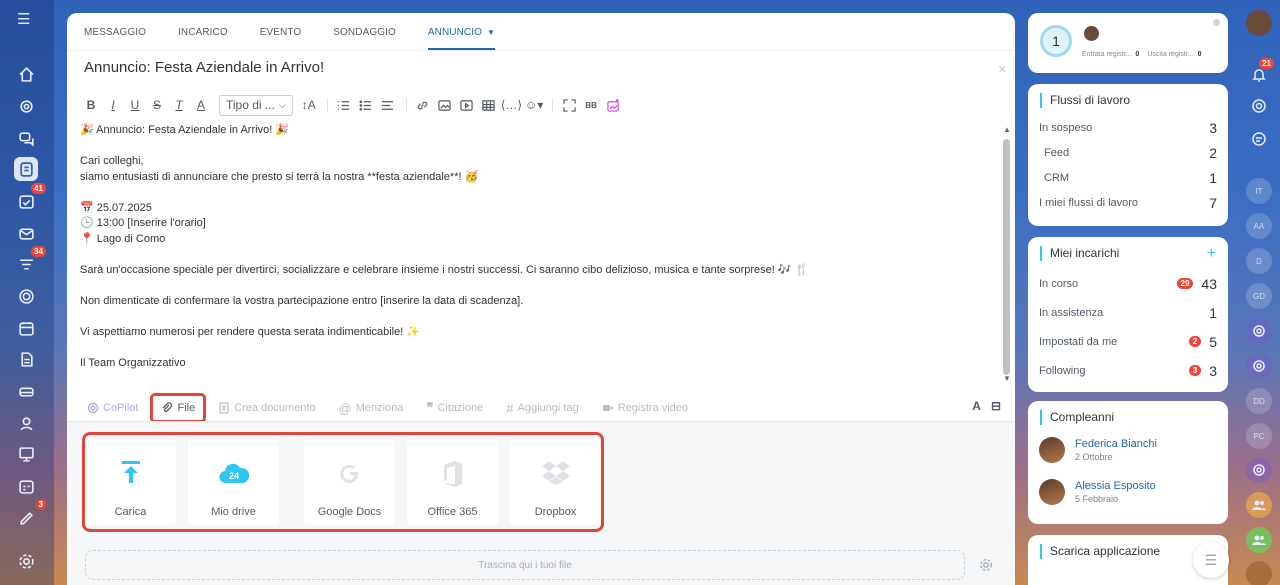 The height and width of the screenshot is (585, 1280). What do you see at coordinates (454, 32) in the screenshot?
I see `tab-annuncio-label: ANNUNCIO` at bounding box center [454, 32].